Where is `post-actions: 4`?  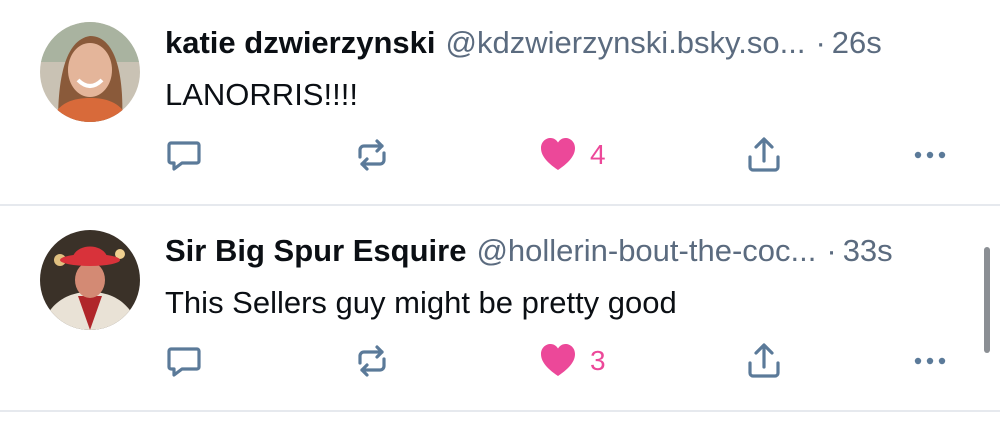
post-actions: 4 is located at coordinates (565, 155).